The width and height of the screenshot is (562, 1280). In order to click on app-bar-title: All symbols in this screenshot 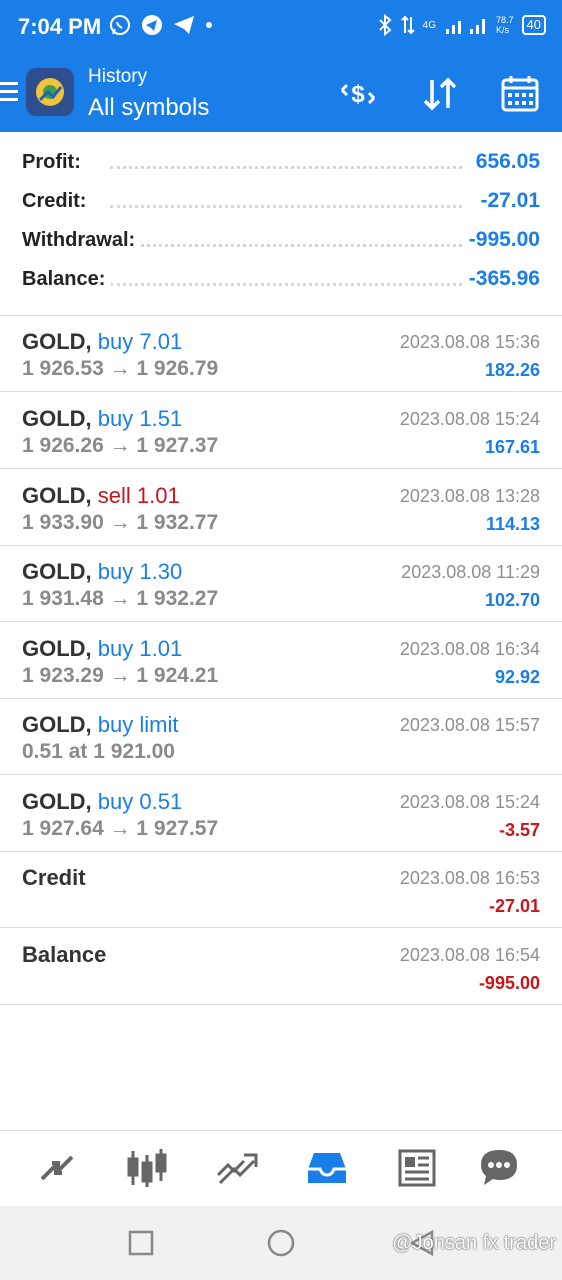, I will do `click(148, 108)`.